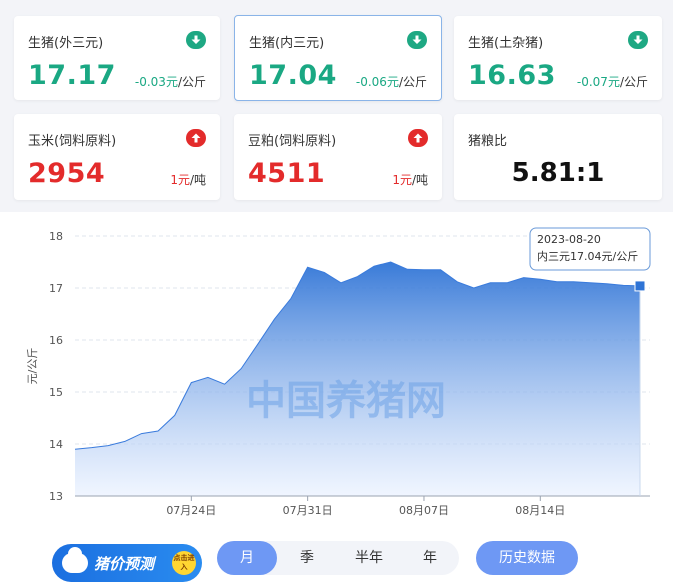  What do you see at coordinates (430, 558) in the screenshot?
I see `period-year: 年` at bounding box center [430, 558].